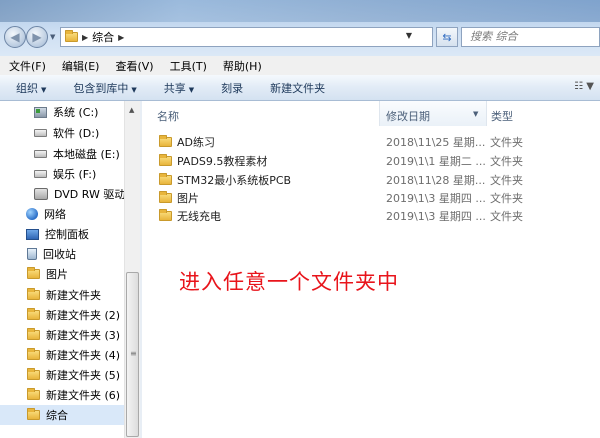 This screenshot has width=600, height=438. I want to click on nav-item-dvd-drive: DVD RW 驱动, so click(79, 194).